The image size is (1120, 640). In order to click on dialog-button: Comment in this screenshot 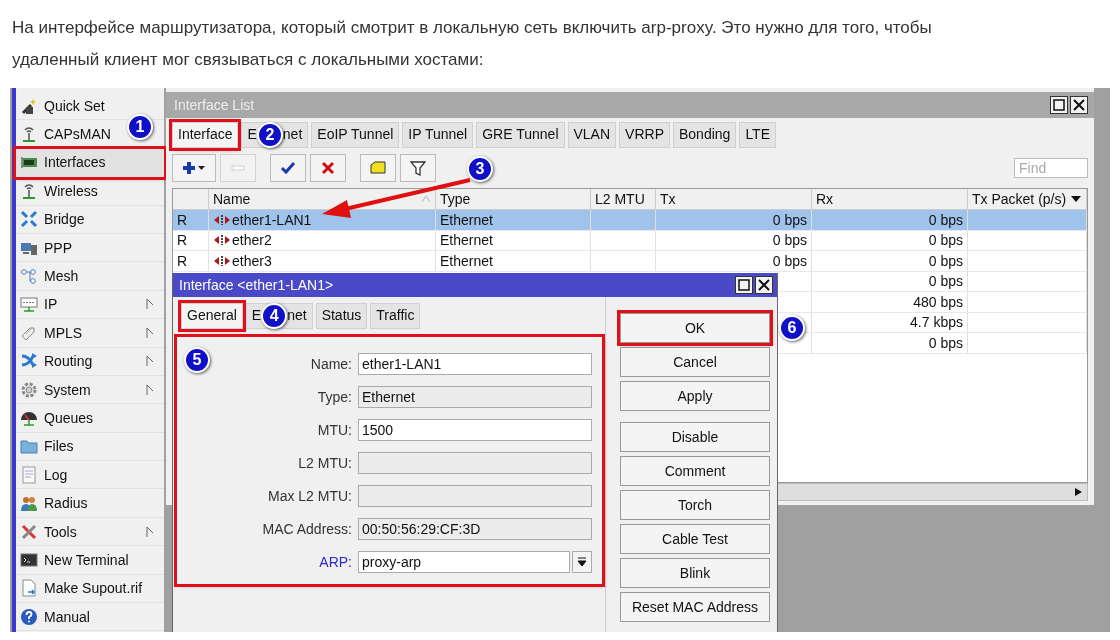, I will do `click(695, 471)`.